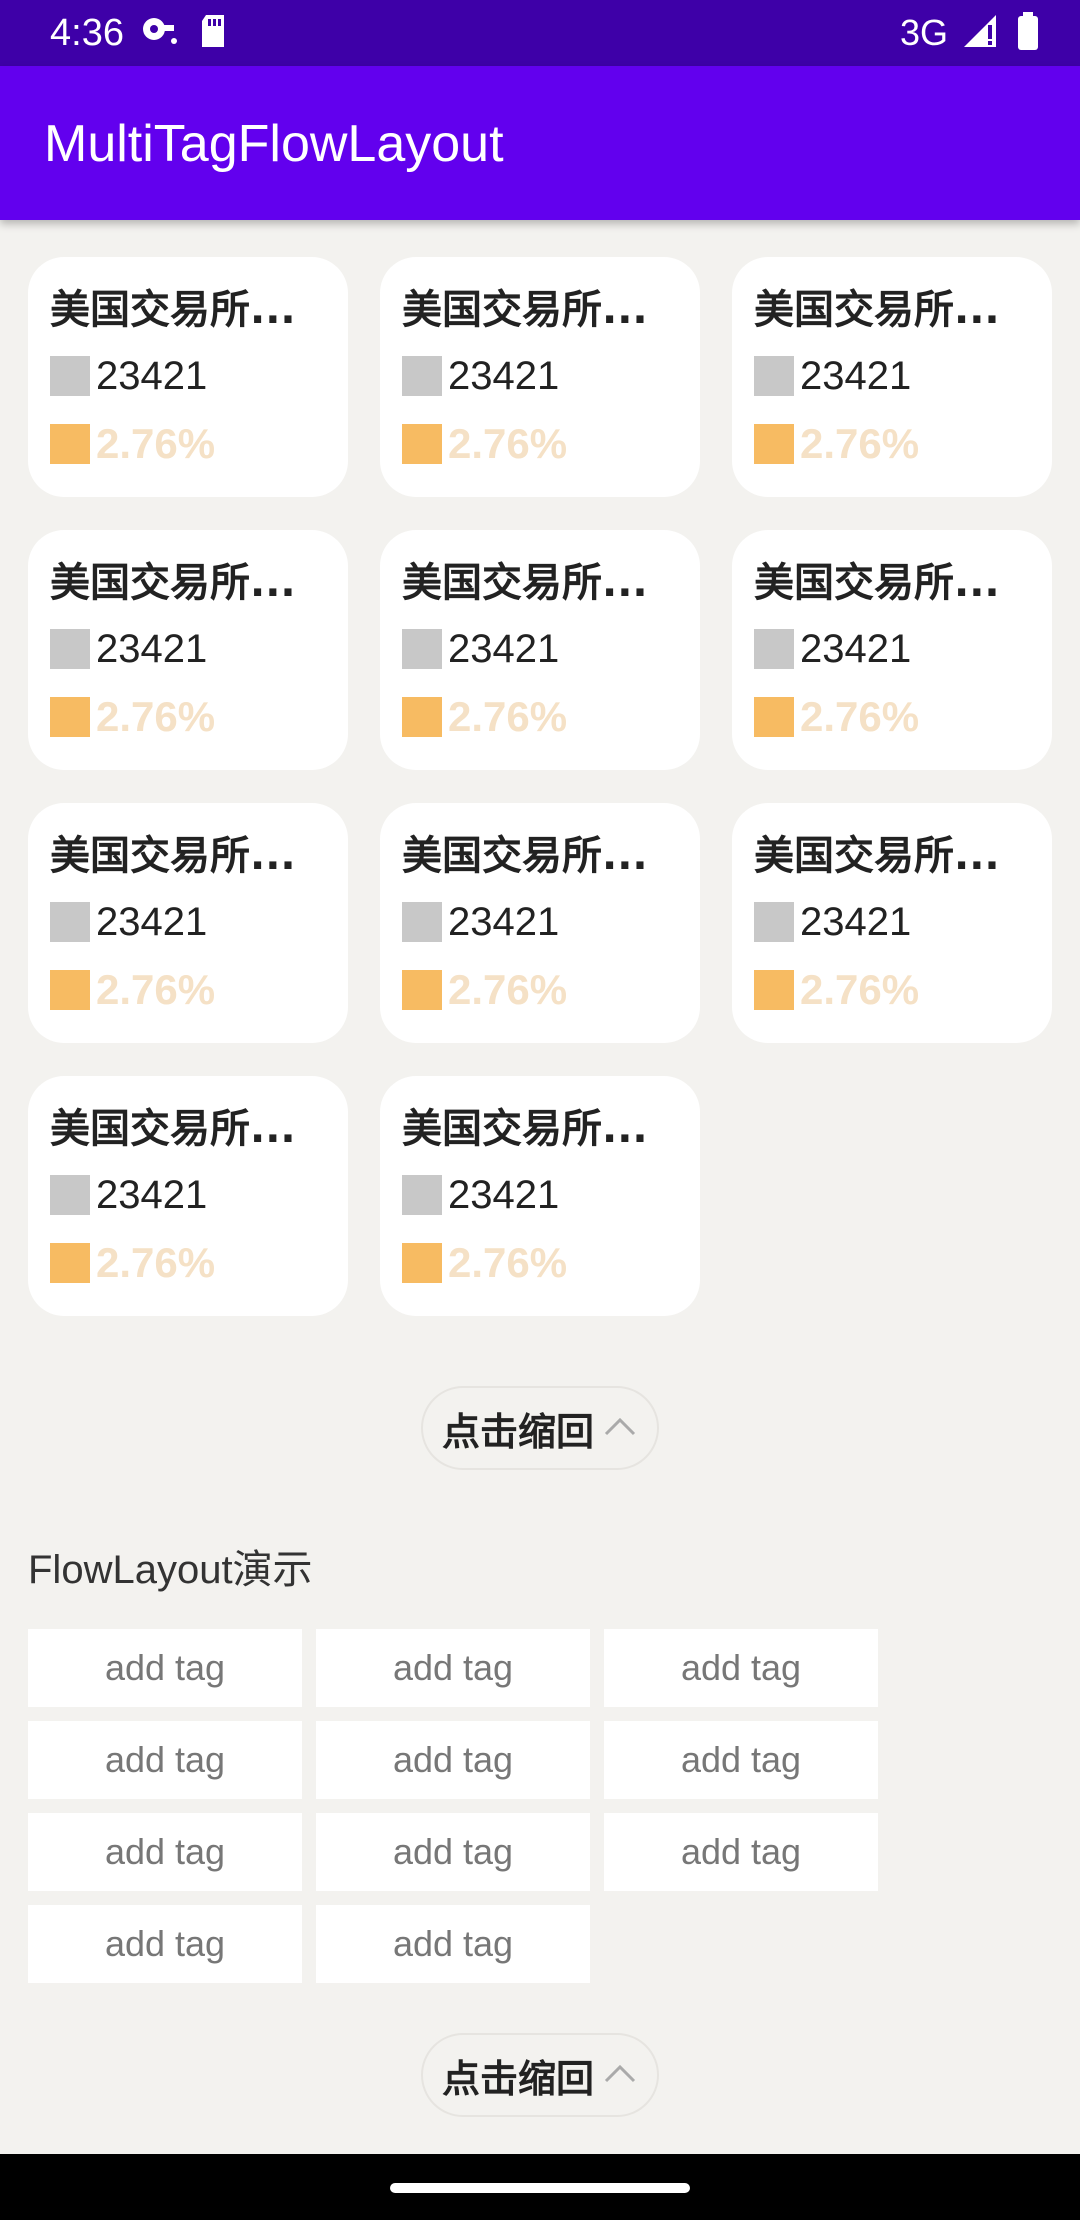 The width and height of the screenshot is (1080, 2220). Describe the element at coordinates (160, 33) in the screenshot. I see `vpn-key-icon` at that location.